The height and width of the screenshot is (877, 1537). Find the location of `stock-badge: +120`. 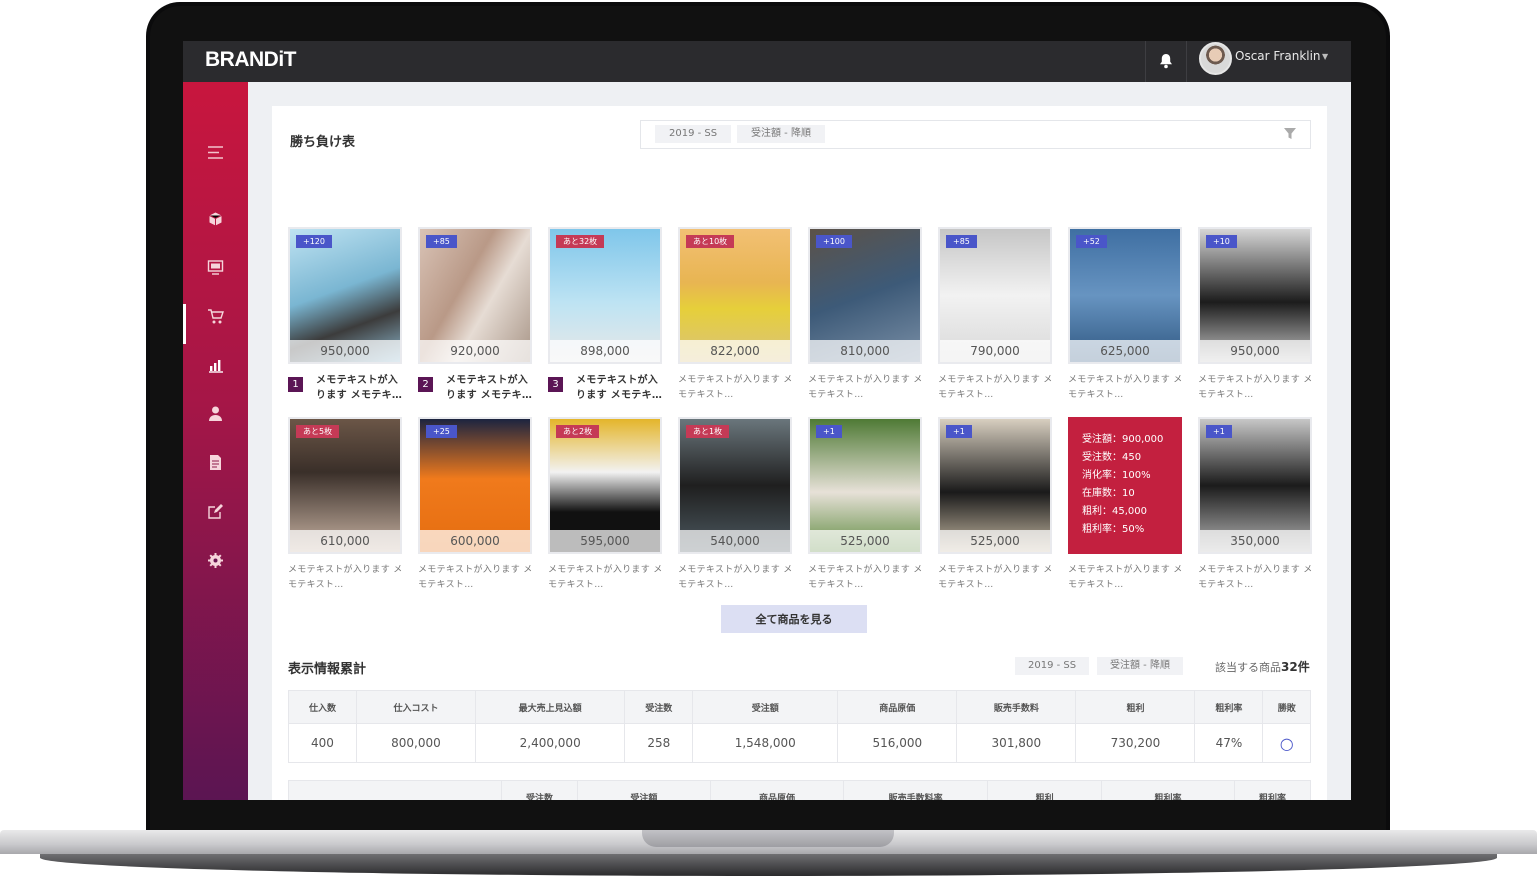

stock-badge: +120 is located at coordinates (314, 241).